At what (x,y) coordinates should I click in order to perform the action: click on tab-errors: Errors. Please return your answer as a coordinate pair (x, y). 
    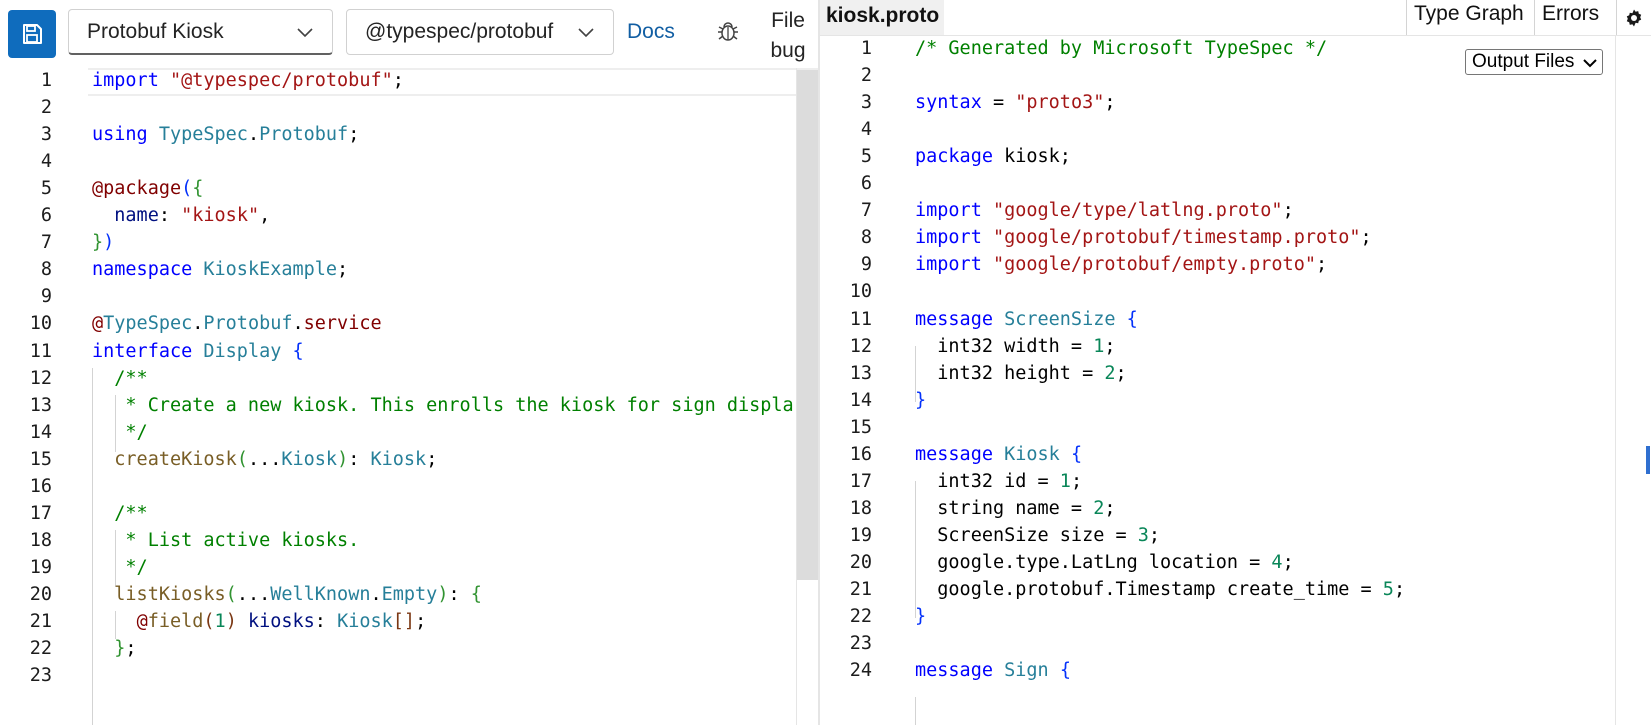
    Looking at the image, I should click on (1575, 17).